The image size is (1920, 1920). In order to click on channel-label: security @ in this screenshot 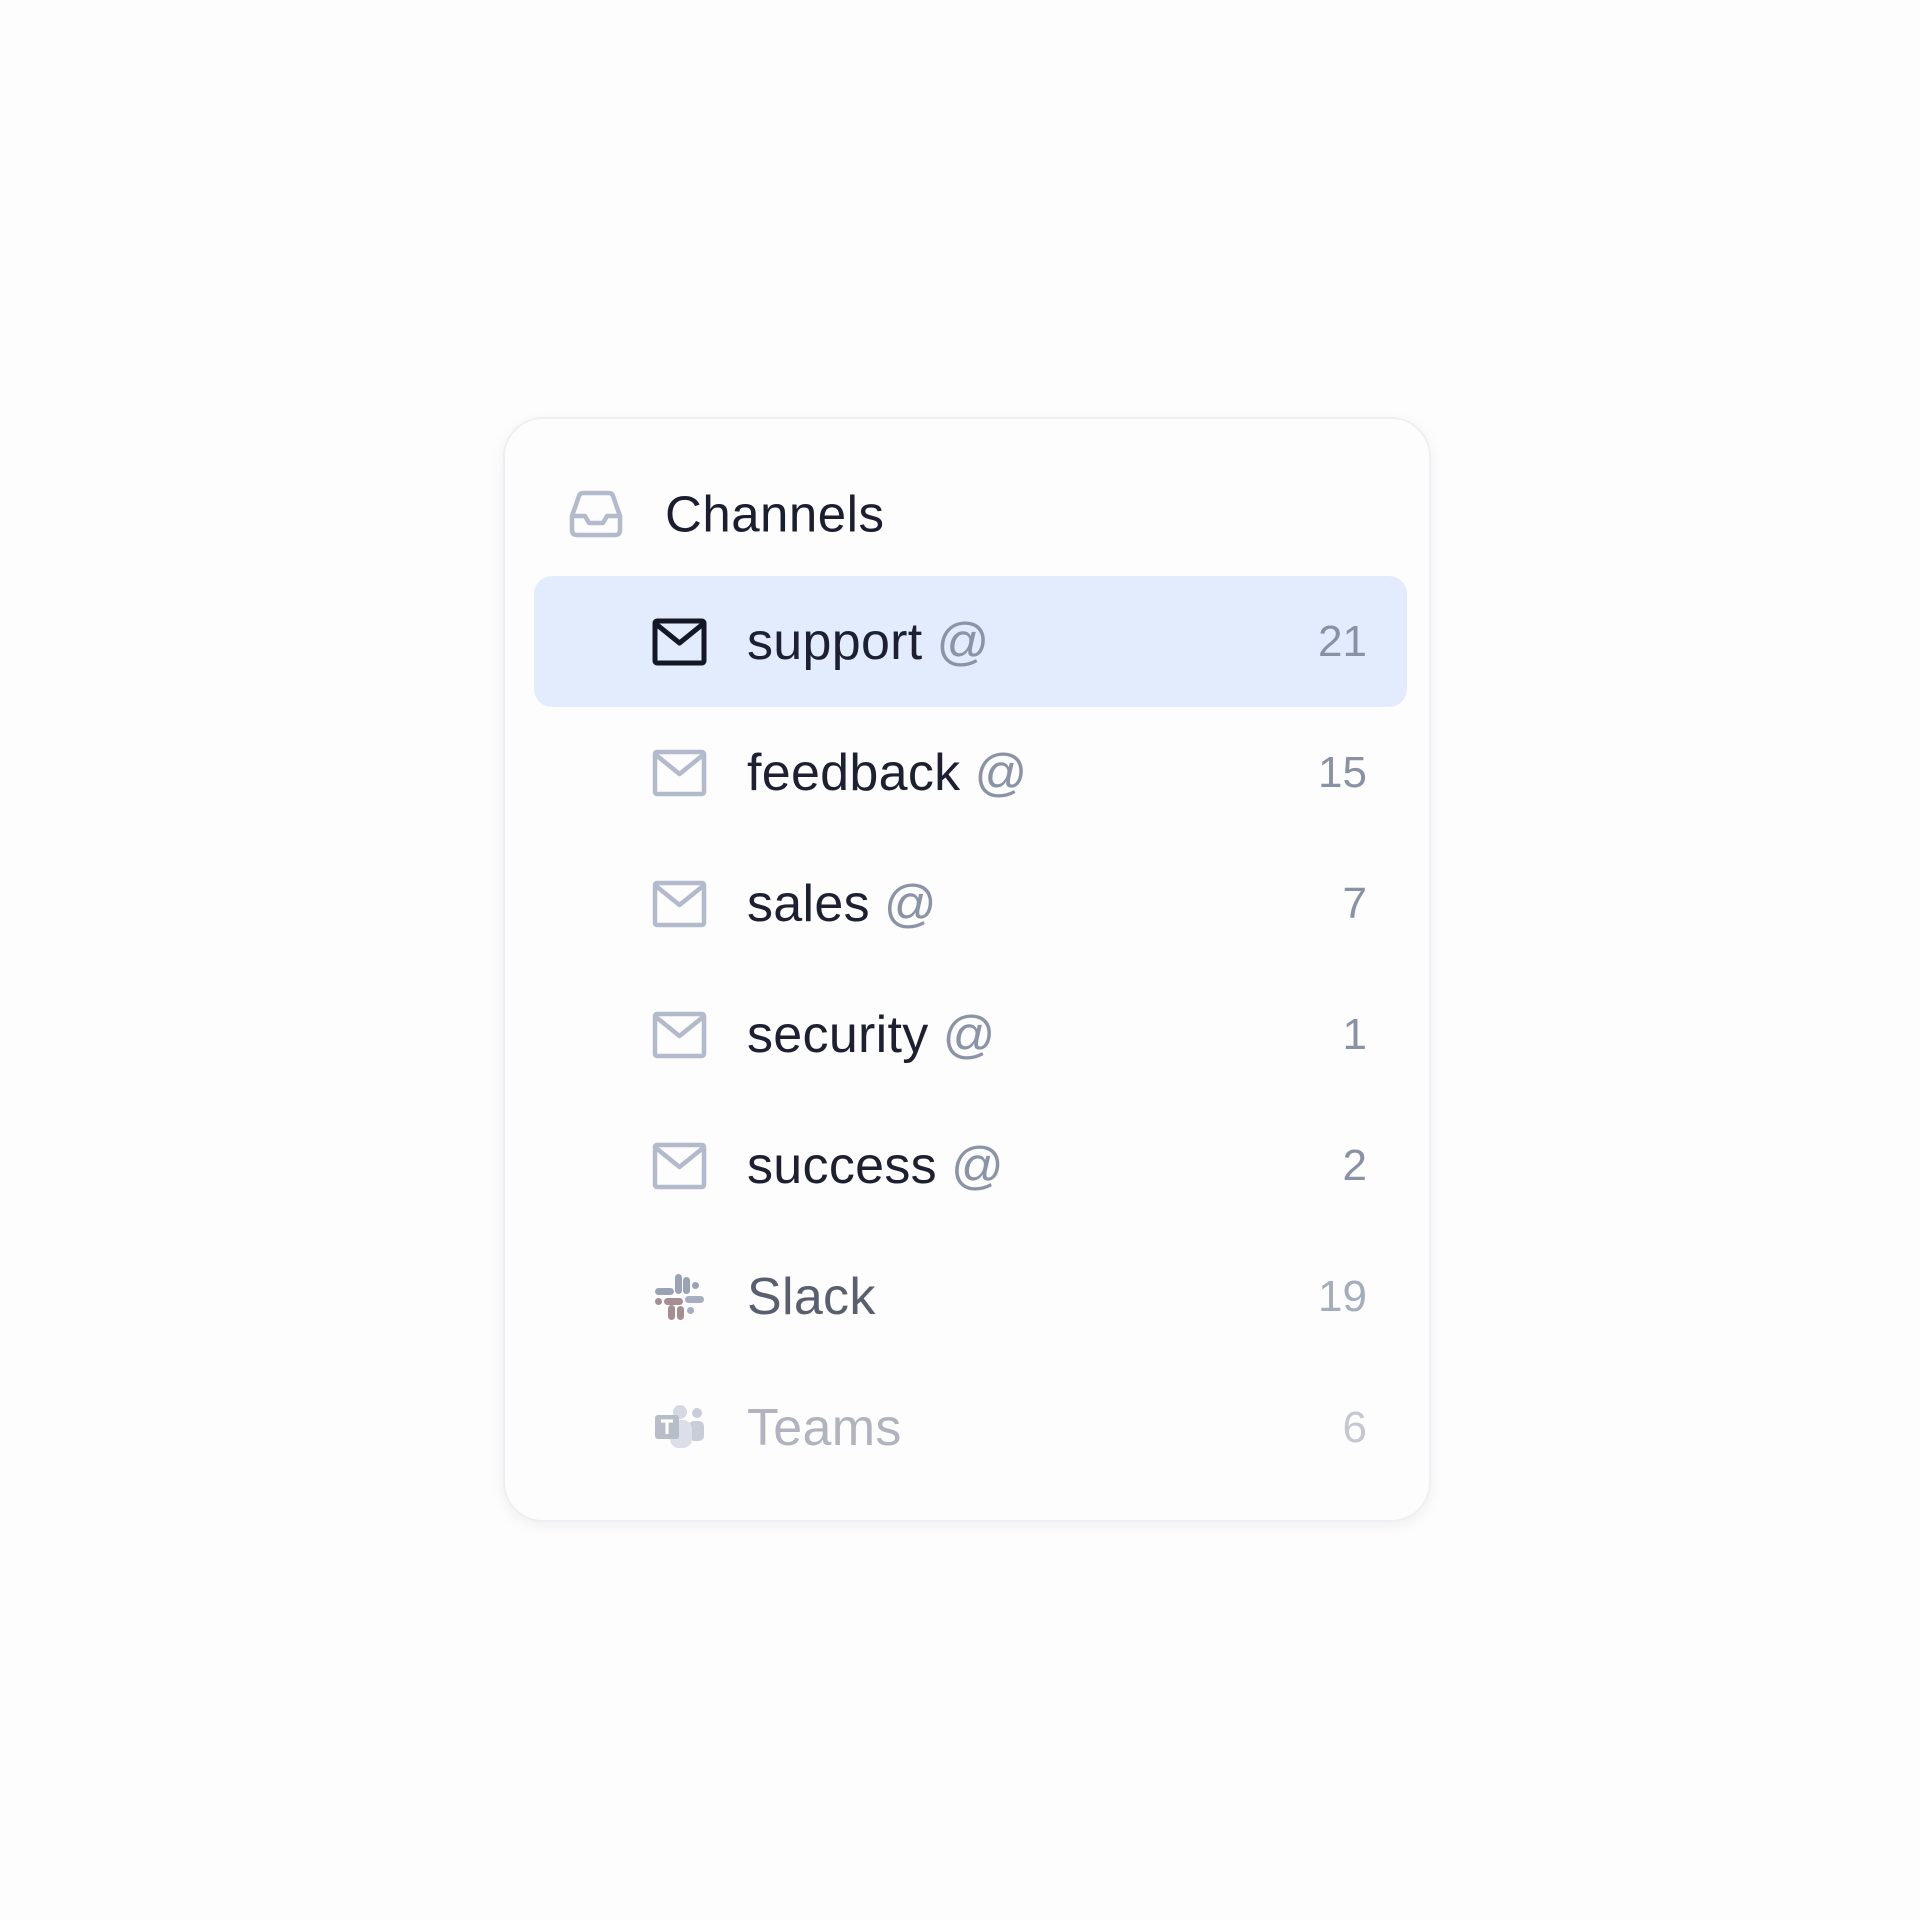, I will do `click(871, 1035)`.